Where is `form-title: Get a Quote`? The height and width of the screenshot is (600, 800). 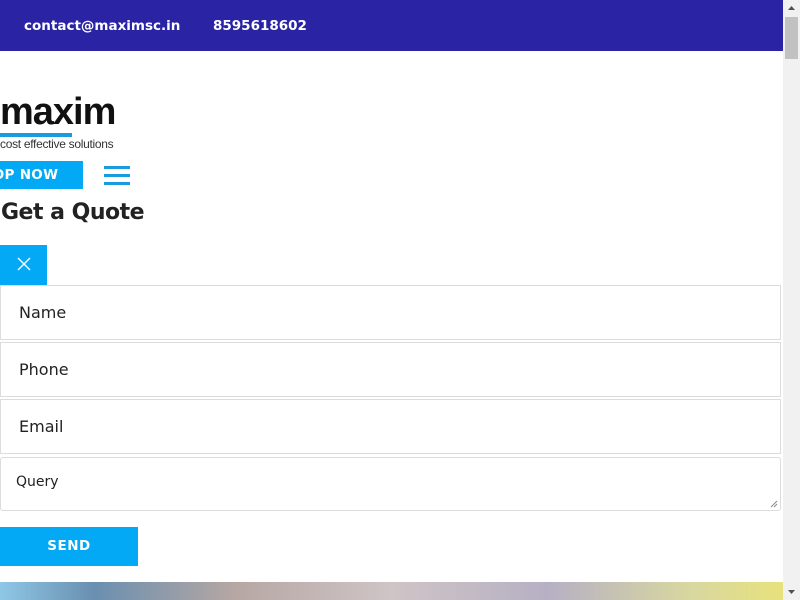 form-title: Get a Quote is located at coordinates (73, 212).